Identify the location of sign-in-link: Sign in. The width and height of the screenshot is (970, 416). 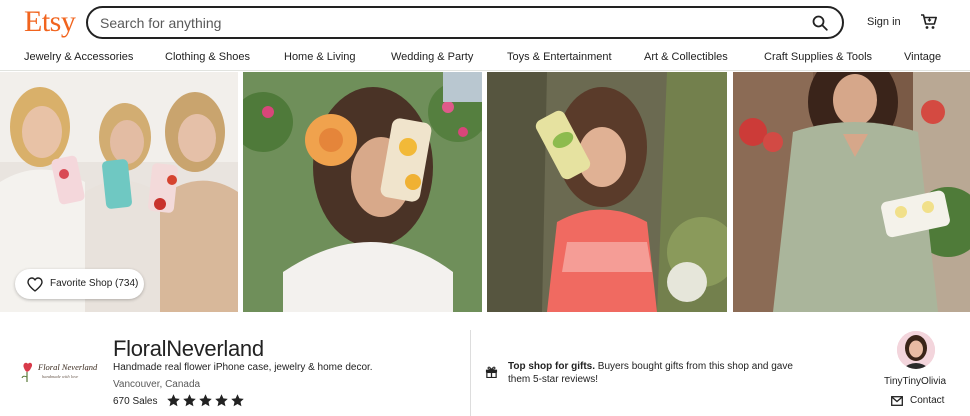
(884, 22).